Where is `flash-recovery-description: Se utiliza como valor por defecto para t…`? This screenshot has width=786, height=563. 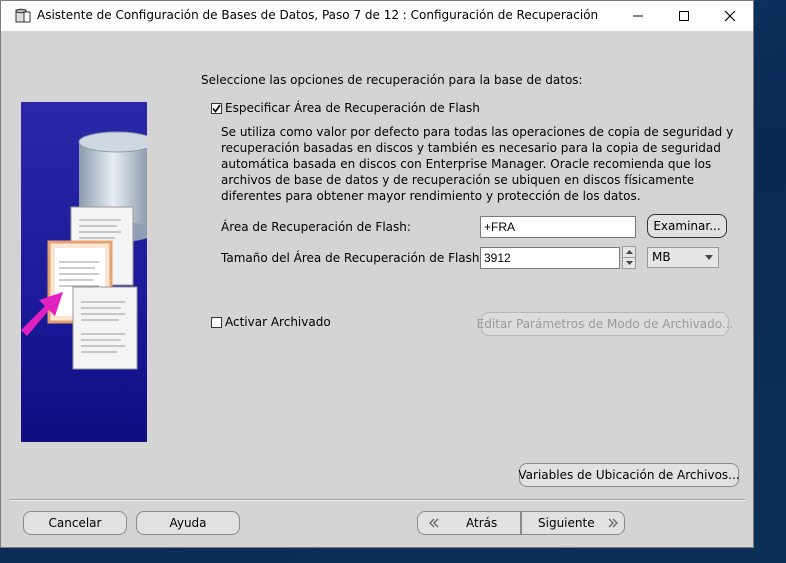 flash-recovery-description: Se utiliza como valor por defecto para t… is located at coordinates (477, 164).